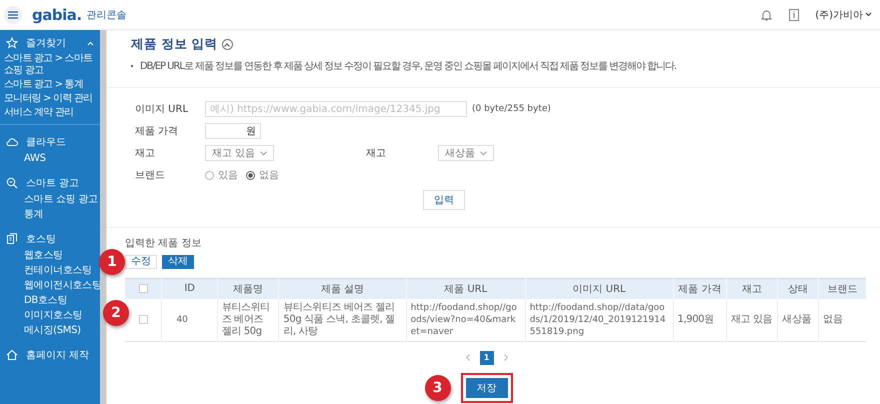 The width and height of the screenshot is (880, 404). I want to click on step-marker: 2, so click(116, 313).